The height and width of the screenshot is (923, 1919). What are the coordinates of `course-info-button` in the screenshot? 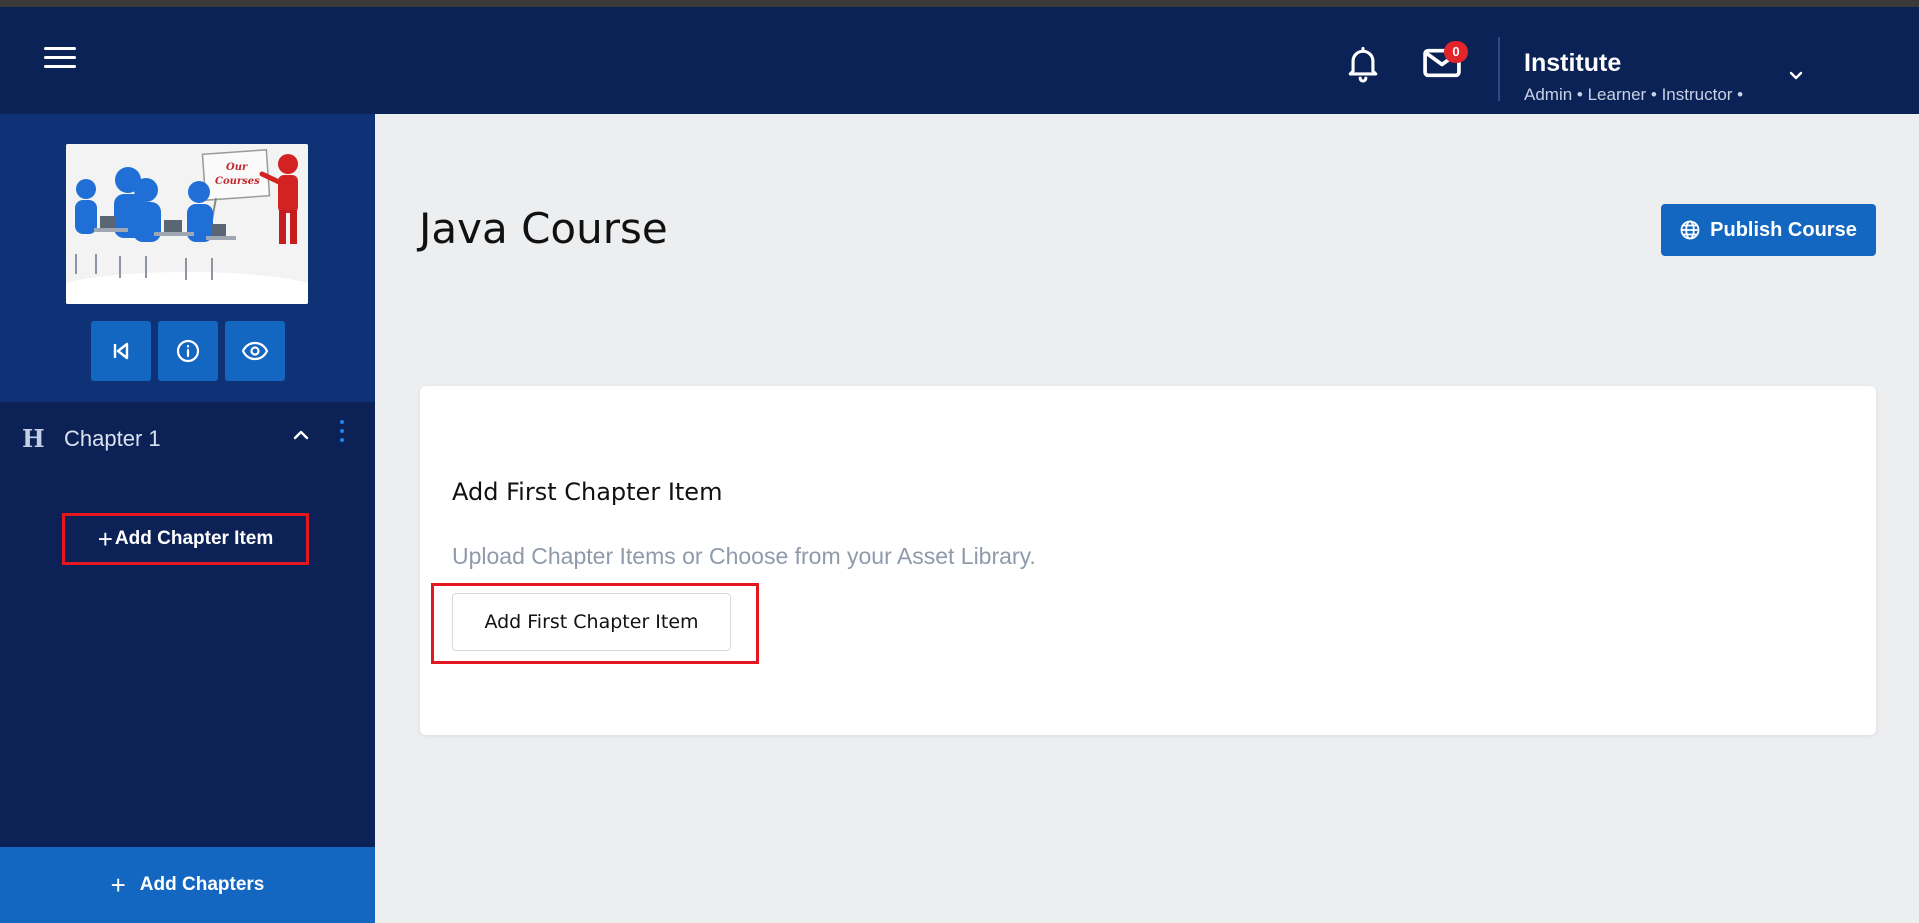 It's located at (188, 351).